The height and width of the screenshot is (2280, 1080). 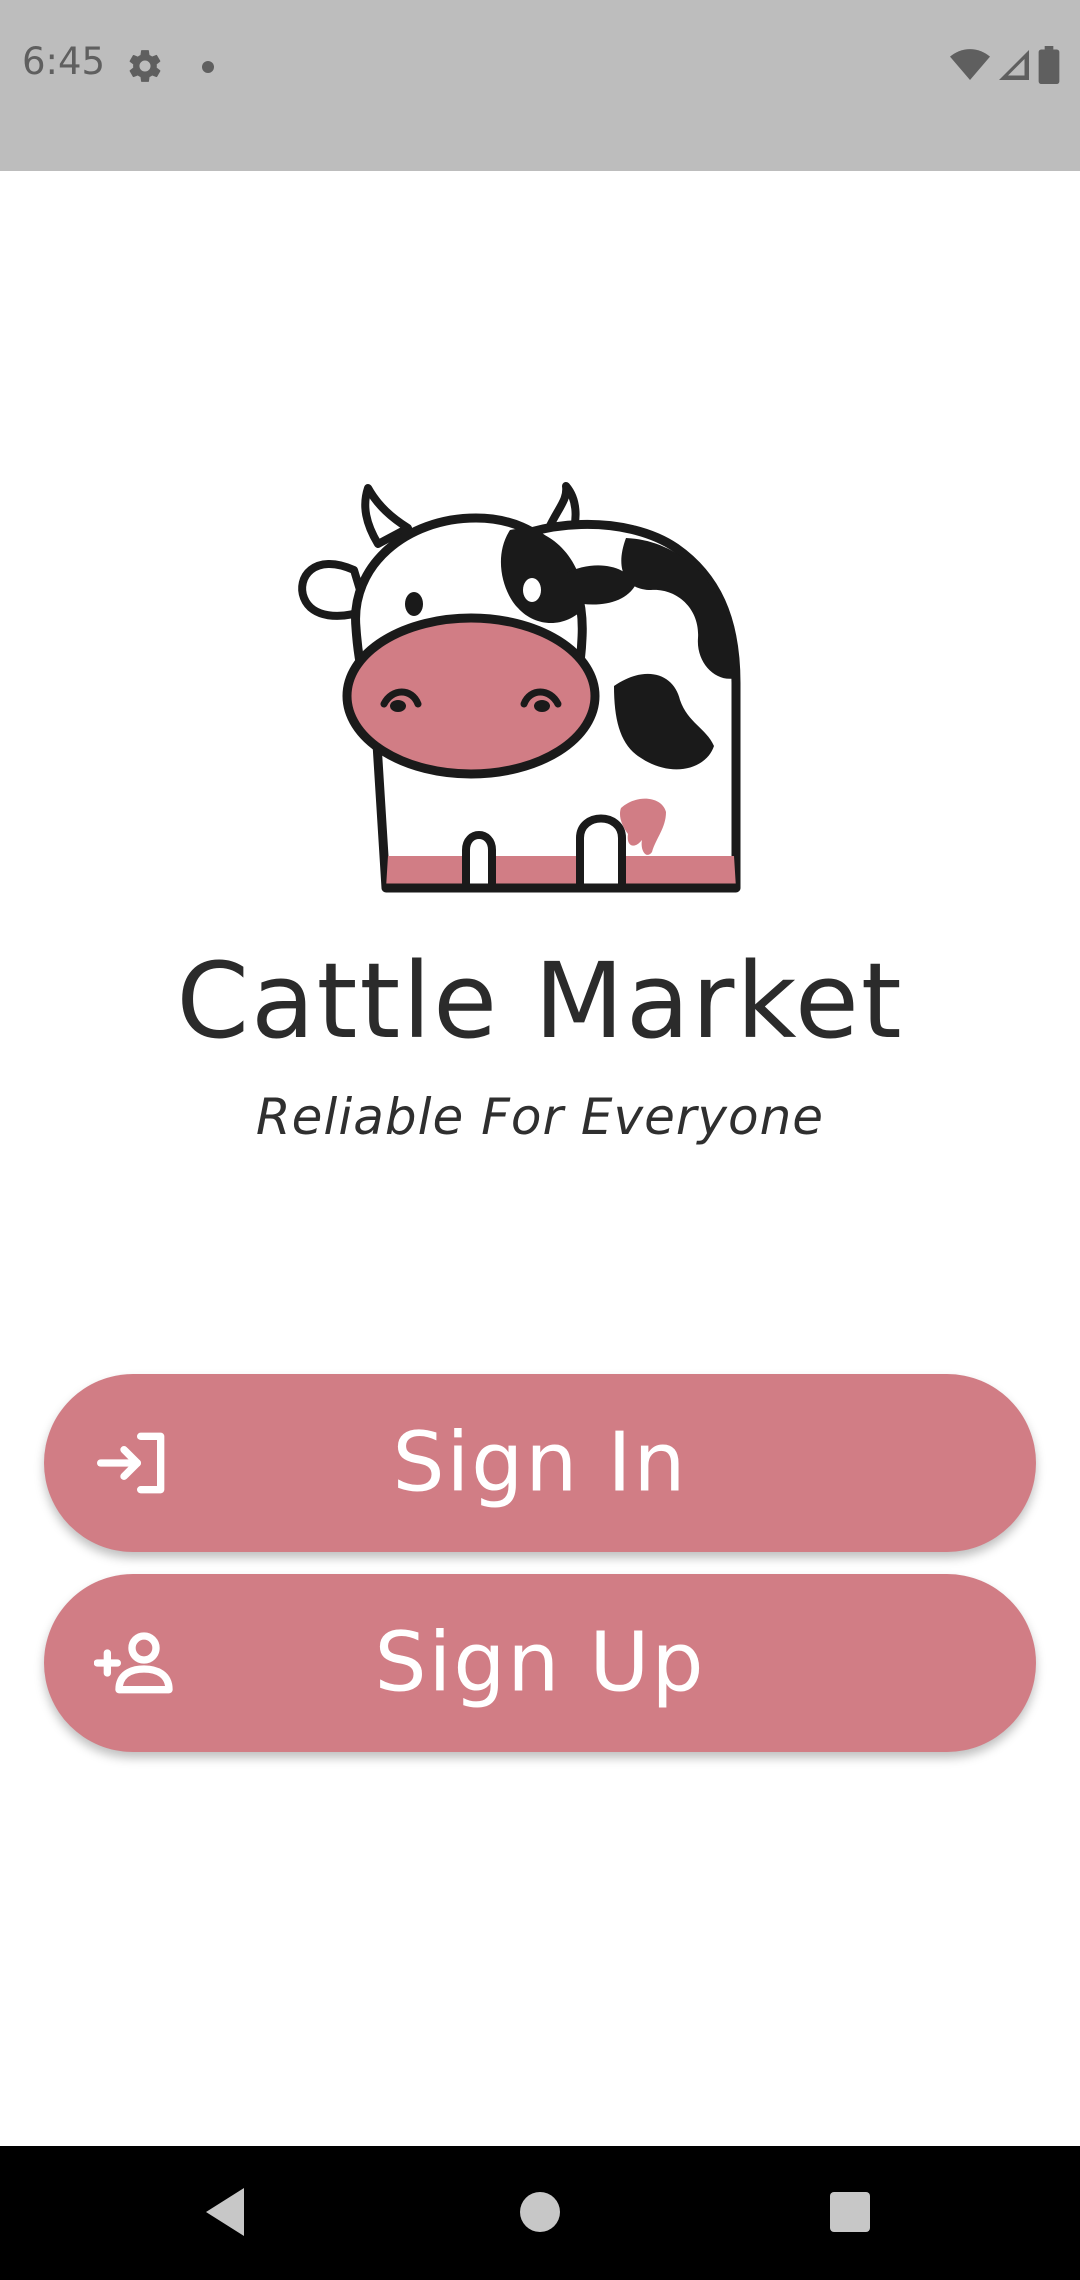 I want to click on home-icon, so click(x=540, y=2212).